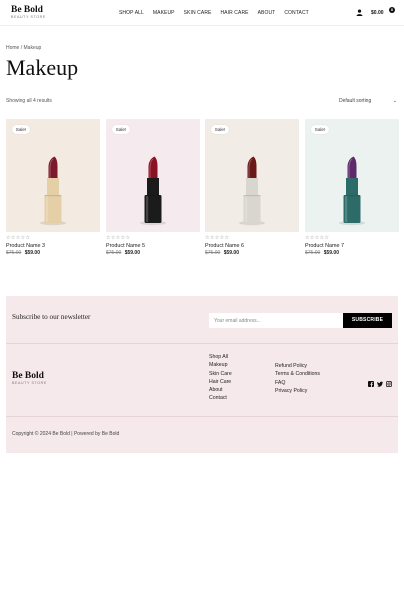  What do you see at coordinates (42, 67) in the screenshot?
I see `page-title: Makeup` at bounding box center [42, 67].